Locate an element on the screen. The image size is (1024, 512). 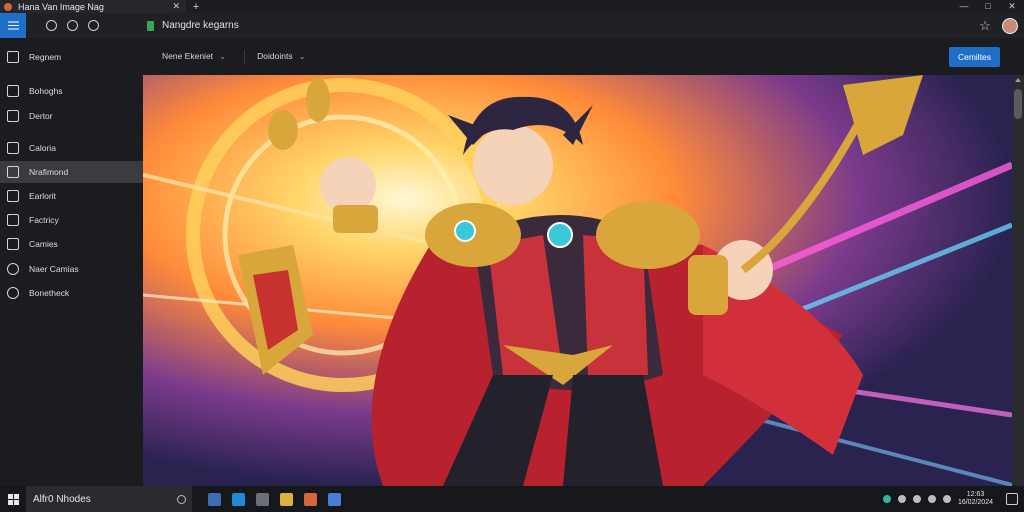
sidebar-item-5: Earlorit is located at coordinates (71, 196).